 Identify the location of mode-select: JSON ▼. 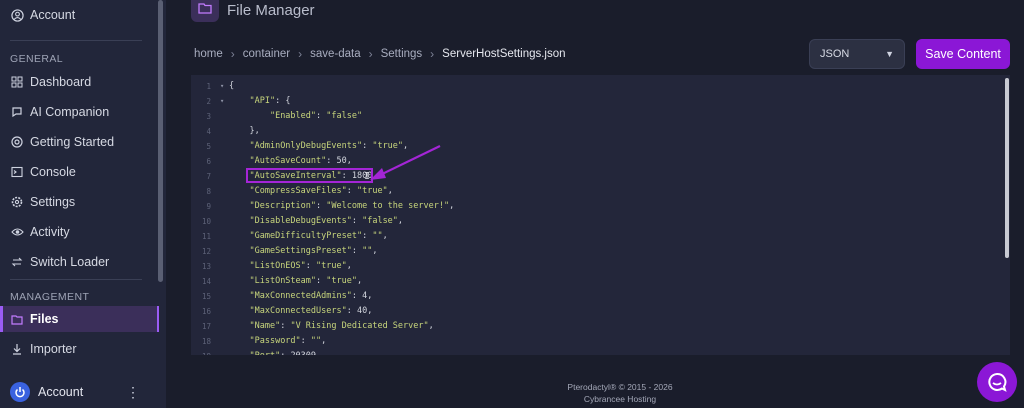
(857, 54).